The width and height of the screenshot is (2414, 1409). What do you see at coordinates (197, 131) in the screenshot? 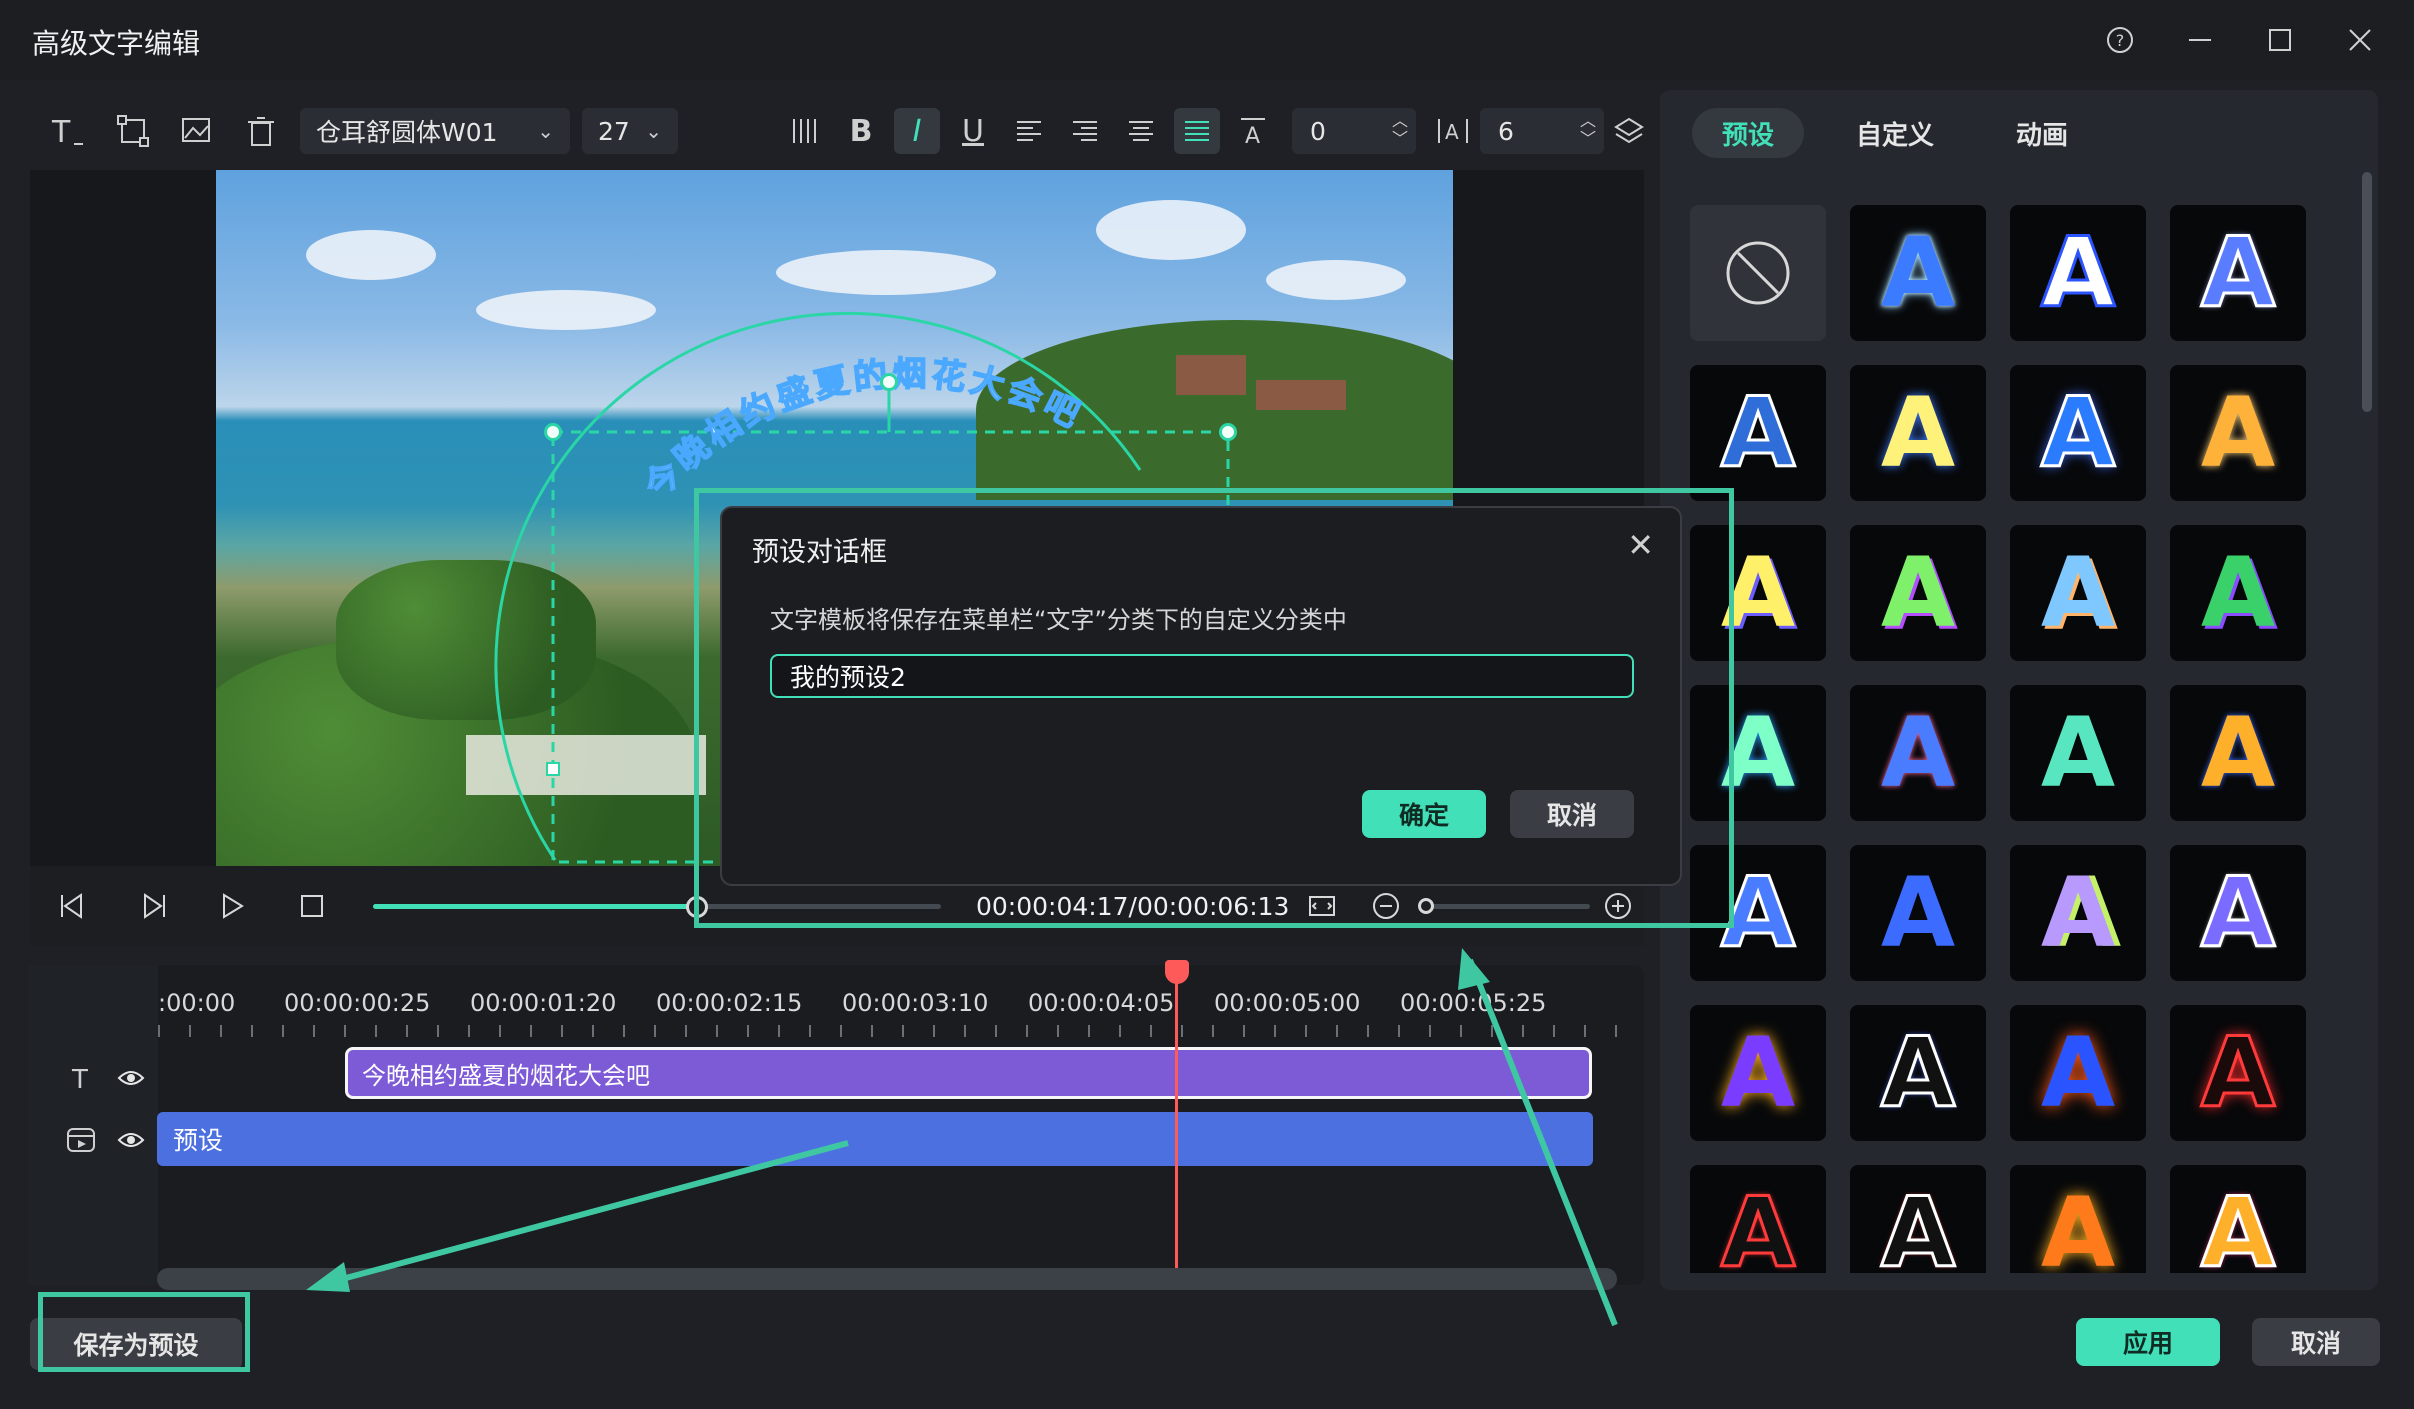
I see `image-add-icon` at bounding box center [197, 131].